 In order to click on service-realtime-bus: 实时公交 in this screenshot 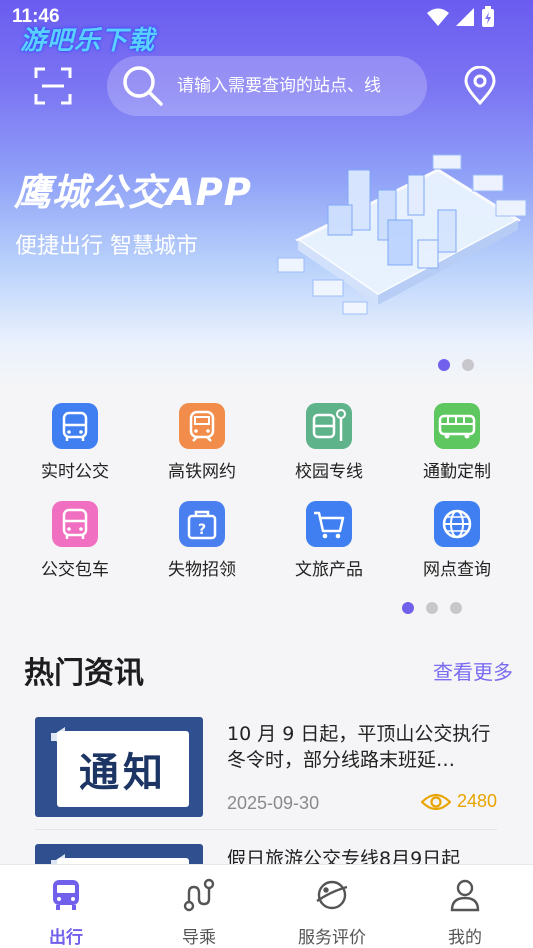, I will do `click(75, 442)`.